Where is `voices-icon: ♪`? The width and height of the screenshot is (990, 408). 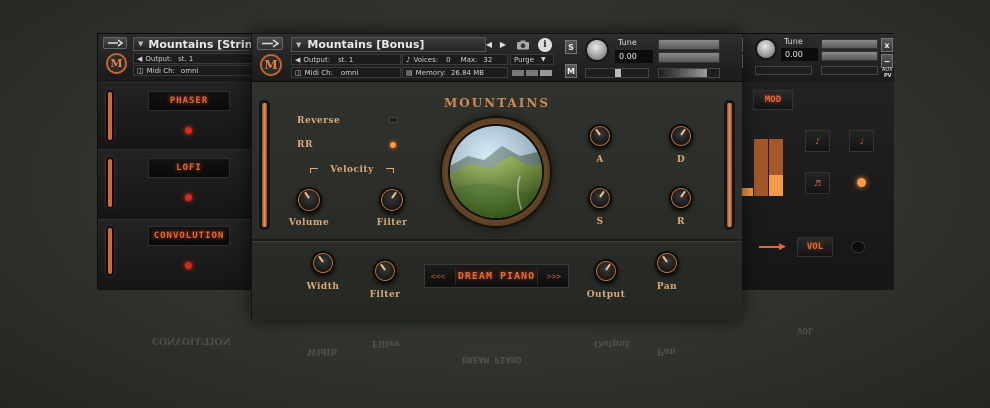 voices-icon: ♪ is located at coordinates (408, 59).